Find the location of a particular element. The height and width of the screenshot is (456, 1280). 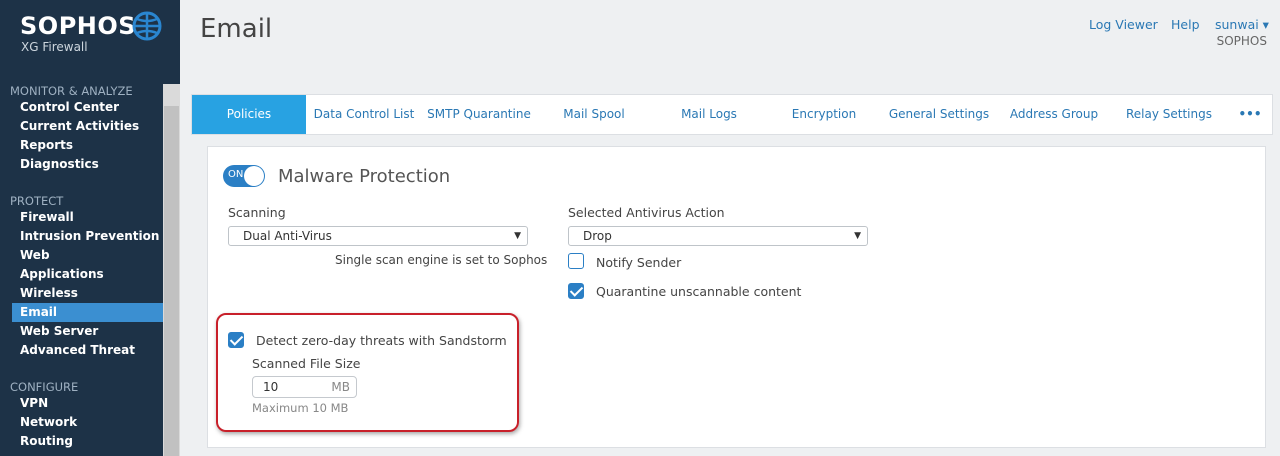

toggle-state-label: ON is located at coordinates (236, 174).